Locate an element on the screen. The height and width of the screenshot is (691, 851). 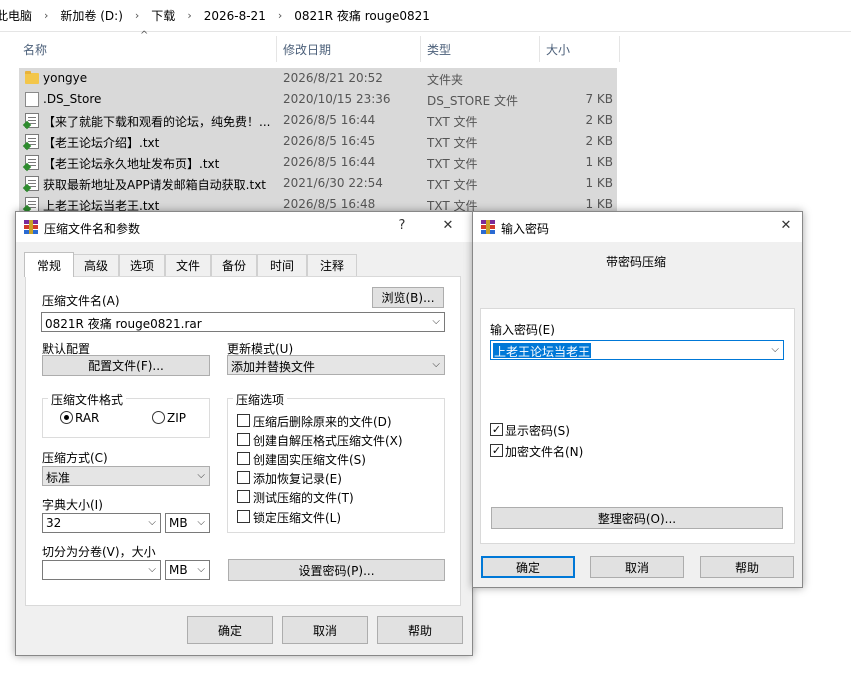
test-files-checkbox is located at coordinates (243, 496).